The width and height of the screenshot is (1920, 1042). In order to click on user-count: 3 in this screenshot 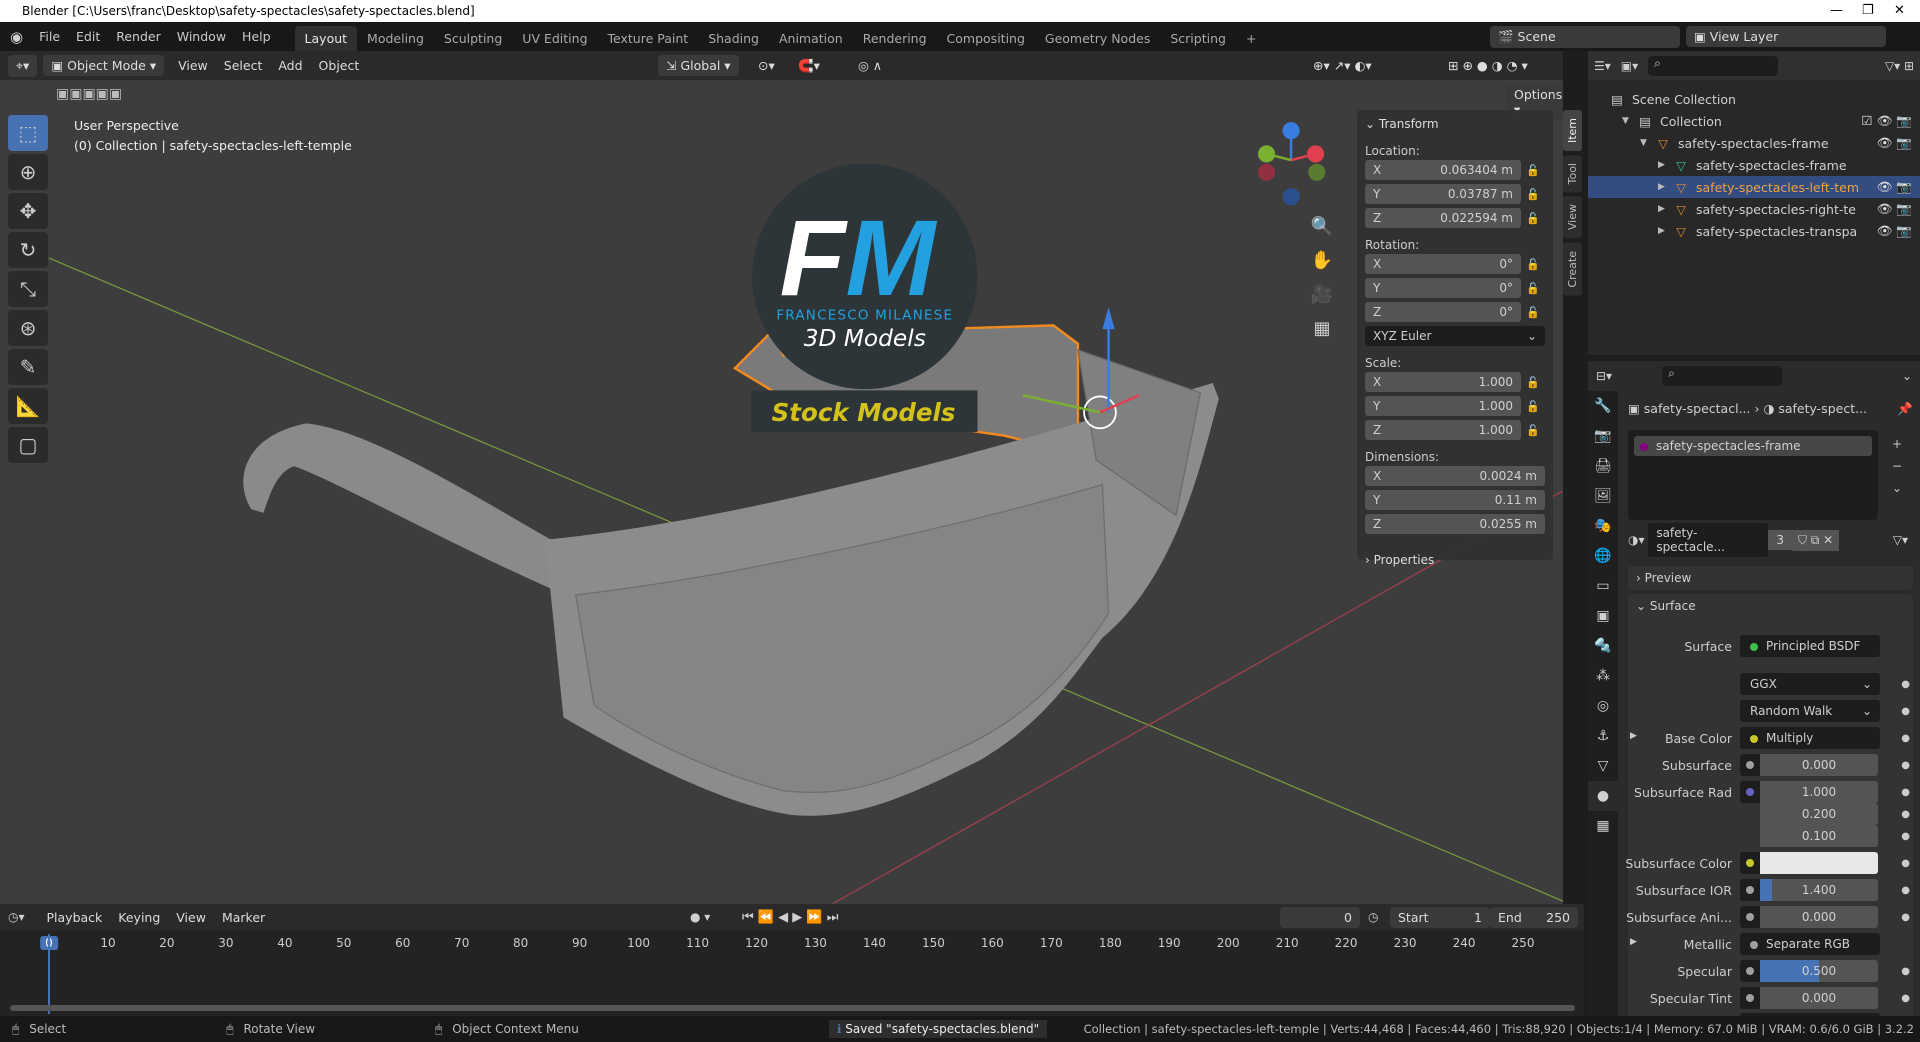, I will do `click(1780, 540)`.